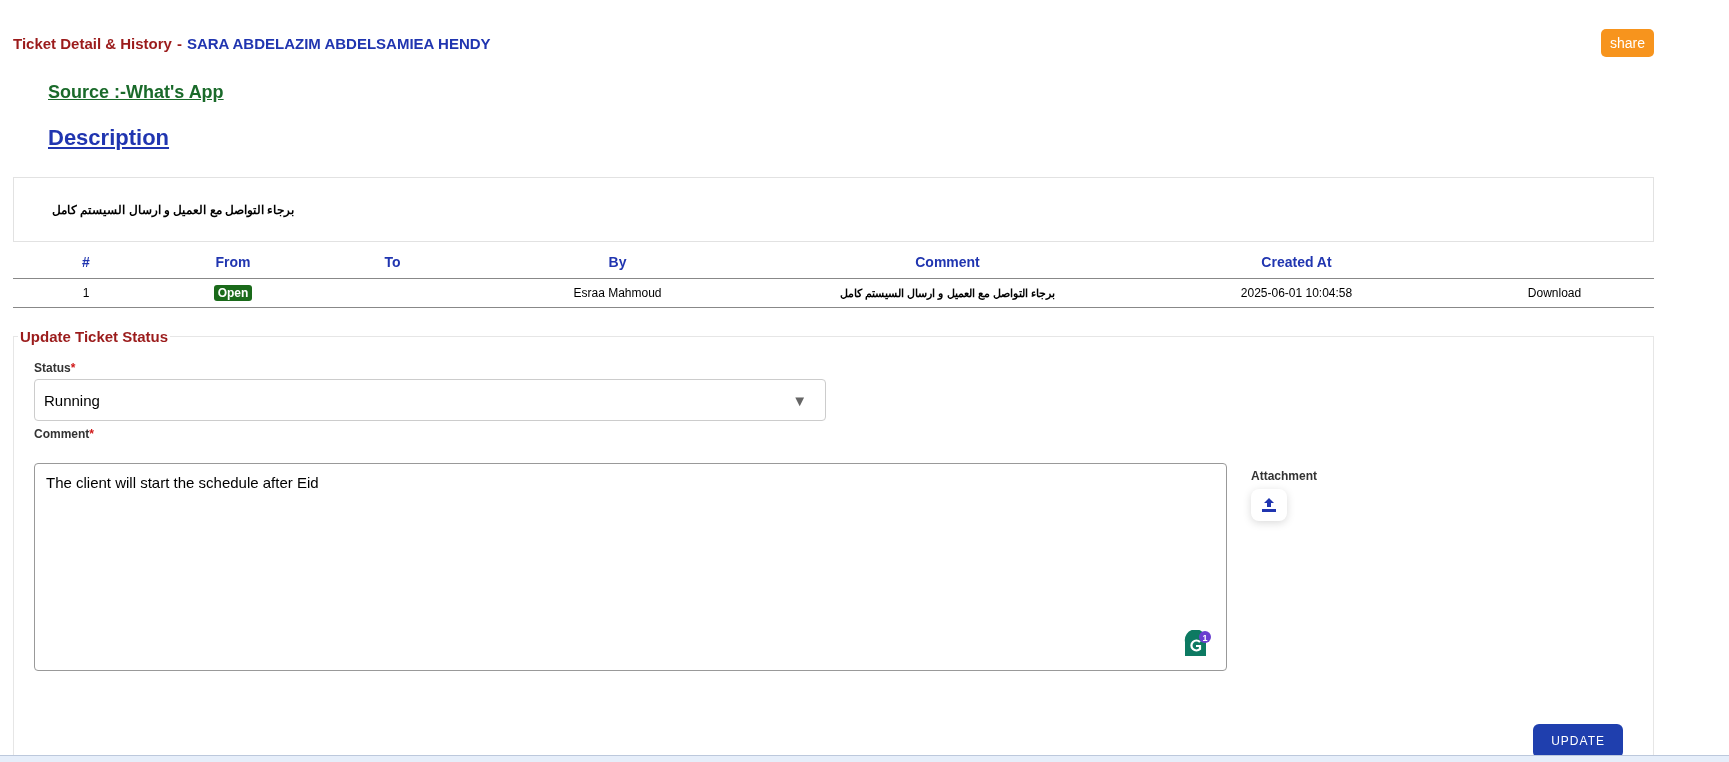 The height and width of the screenshot is (762, 1729). I want to click on table-cell: برجاء التواصل مع العميل و ارسال السيستم كامل, so click(947, 293).